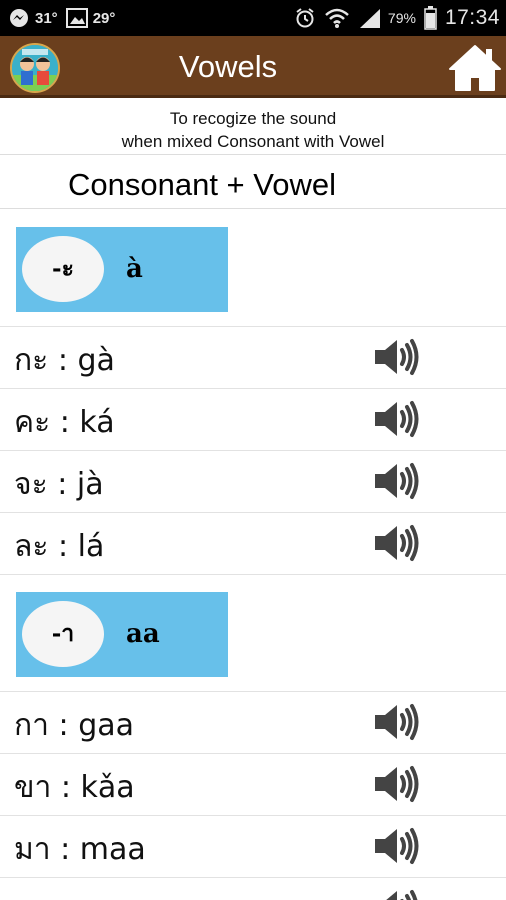  Describe the element at coordinates (253, 482) in the screenshot. I see `list-item: จะ : jà` at that location.